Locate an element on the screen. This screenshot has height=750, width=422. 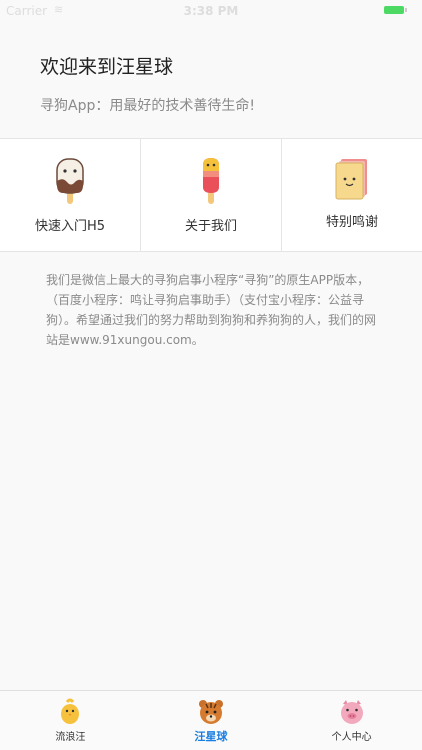
battery-icon is located at coordinates (395, 10).